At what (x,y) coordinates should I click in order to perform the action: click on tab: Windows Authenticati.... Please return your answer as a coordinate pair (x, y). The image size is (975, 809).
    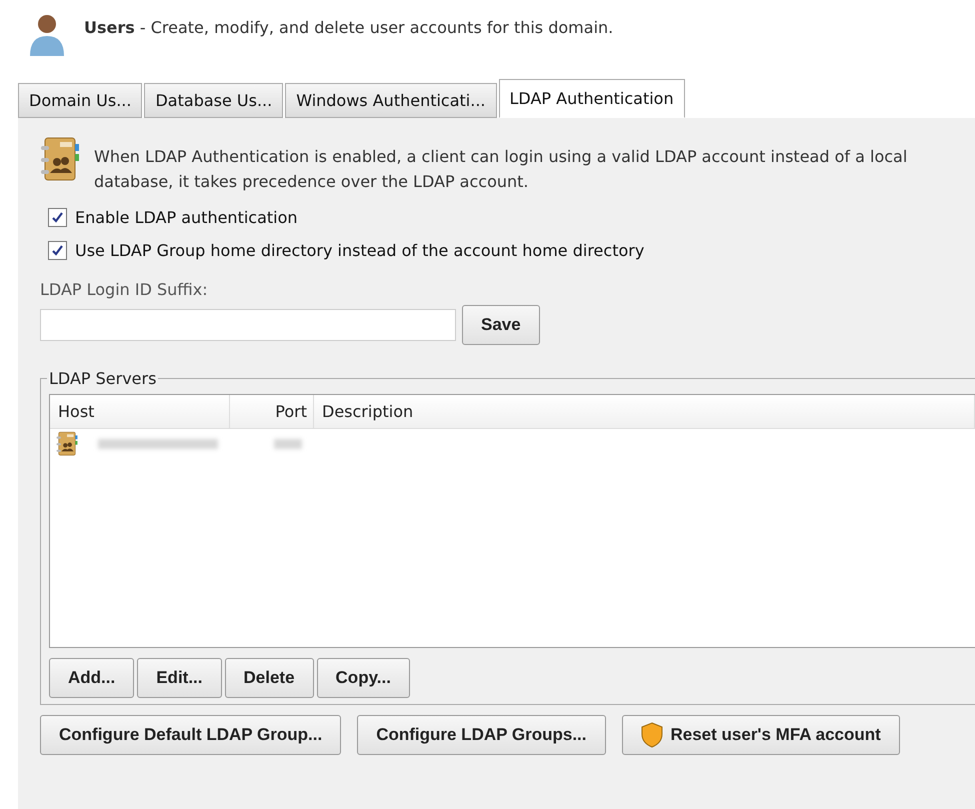
    Looking at the image, I should click on (391, 100).